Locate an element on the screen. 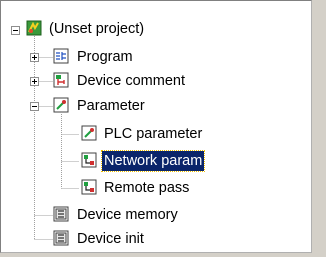 The height and width of the screenshot is (257, 326). expand-program-icon is located at coordinates (34, 57).